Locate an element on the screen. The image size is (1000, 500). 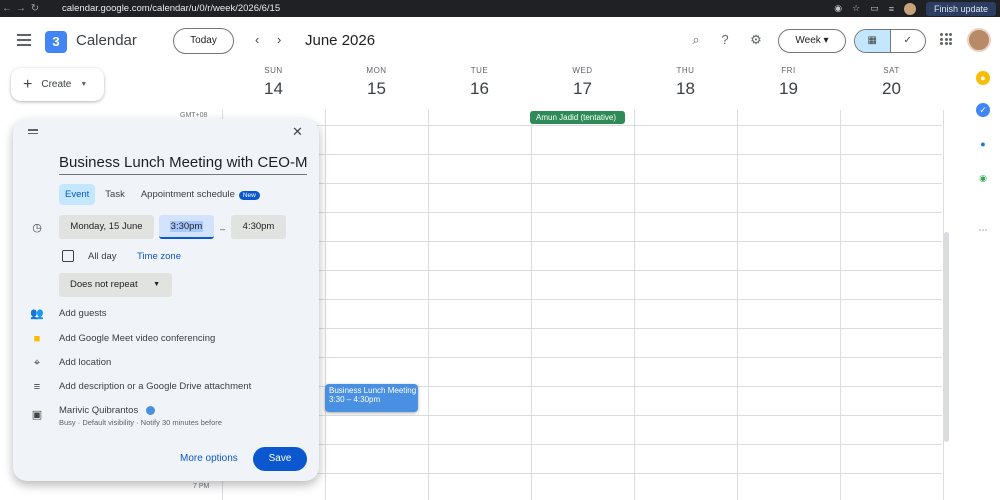
tasks-icon: ✓ is located at coordinates (983, 110).